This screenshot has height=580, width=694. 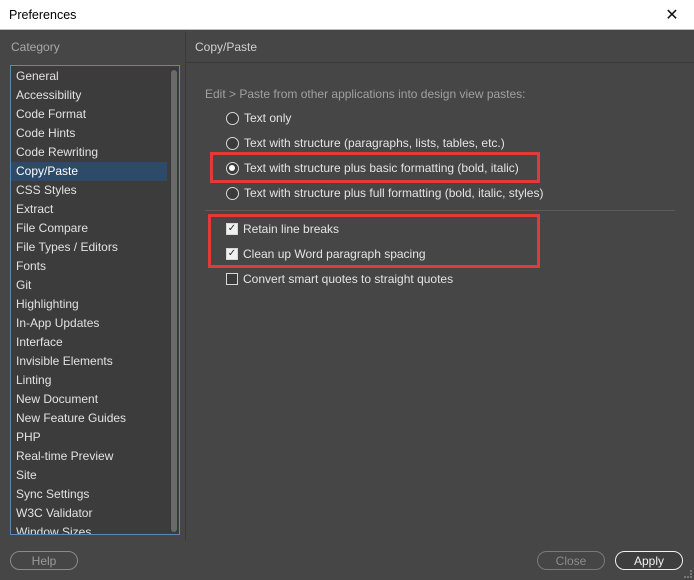 What do you see at coordinates (89, 380) in the screenshot?
I see `sidebar-item-linting: Linting` at bounding box center [89, 380].